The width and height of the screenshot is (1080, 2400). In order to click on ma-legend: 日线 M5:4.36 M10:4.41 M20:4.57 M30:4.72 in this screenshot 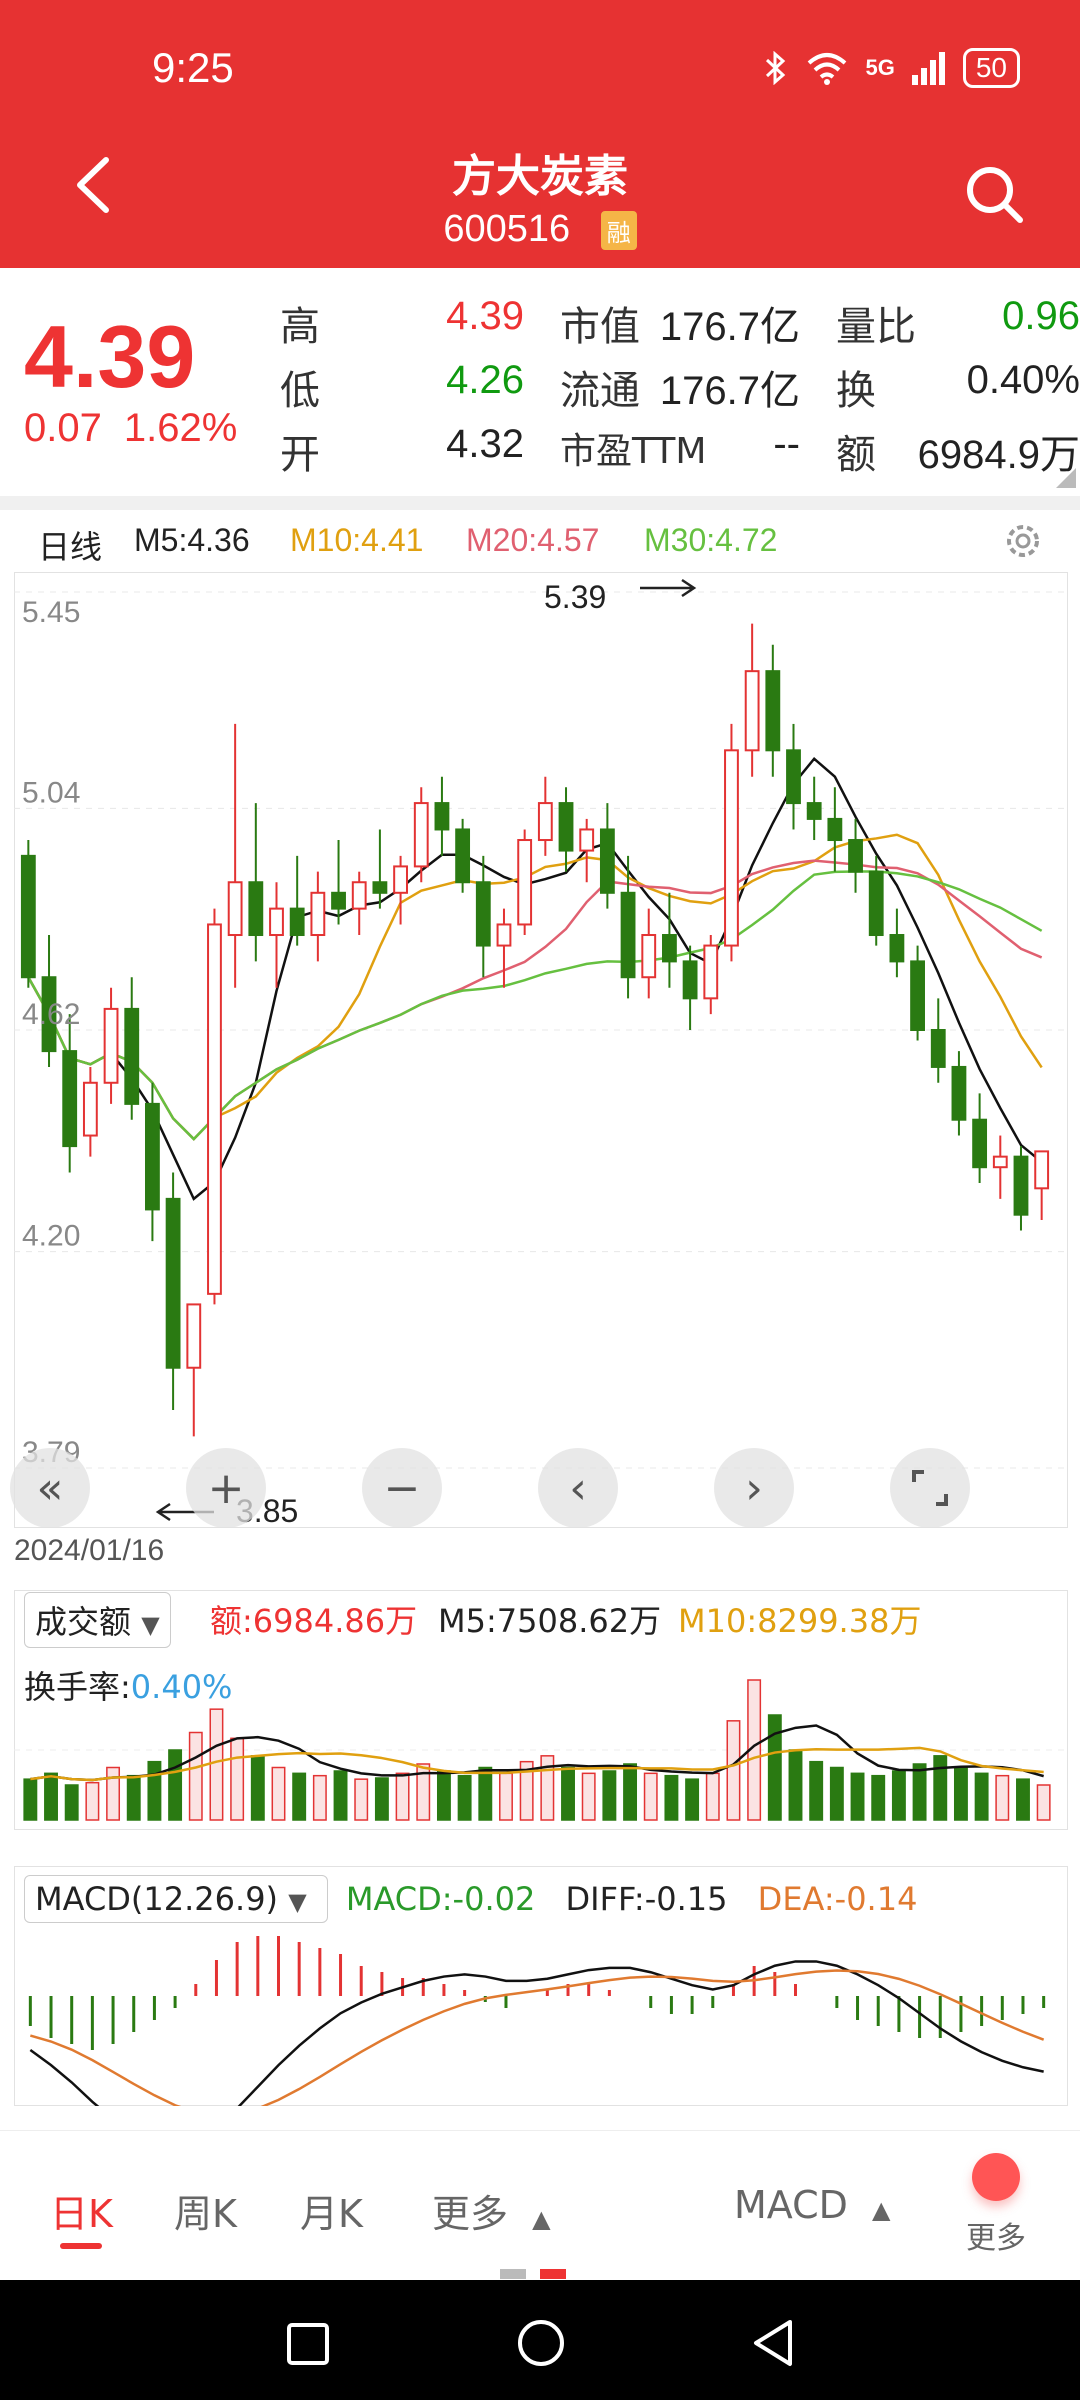, I will do `click(540, 541)`.